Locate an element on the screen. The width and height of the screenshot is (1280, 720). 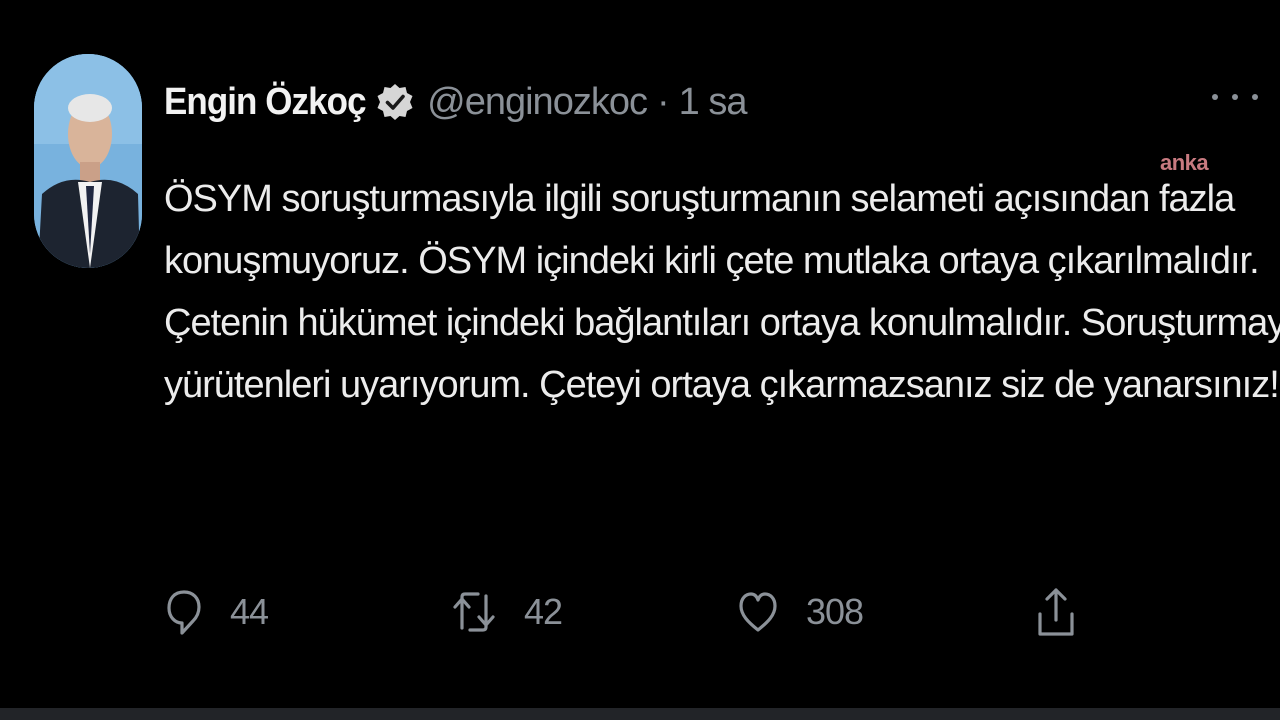
bottom-divider is located at coordinates (640, 714).